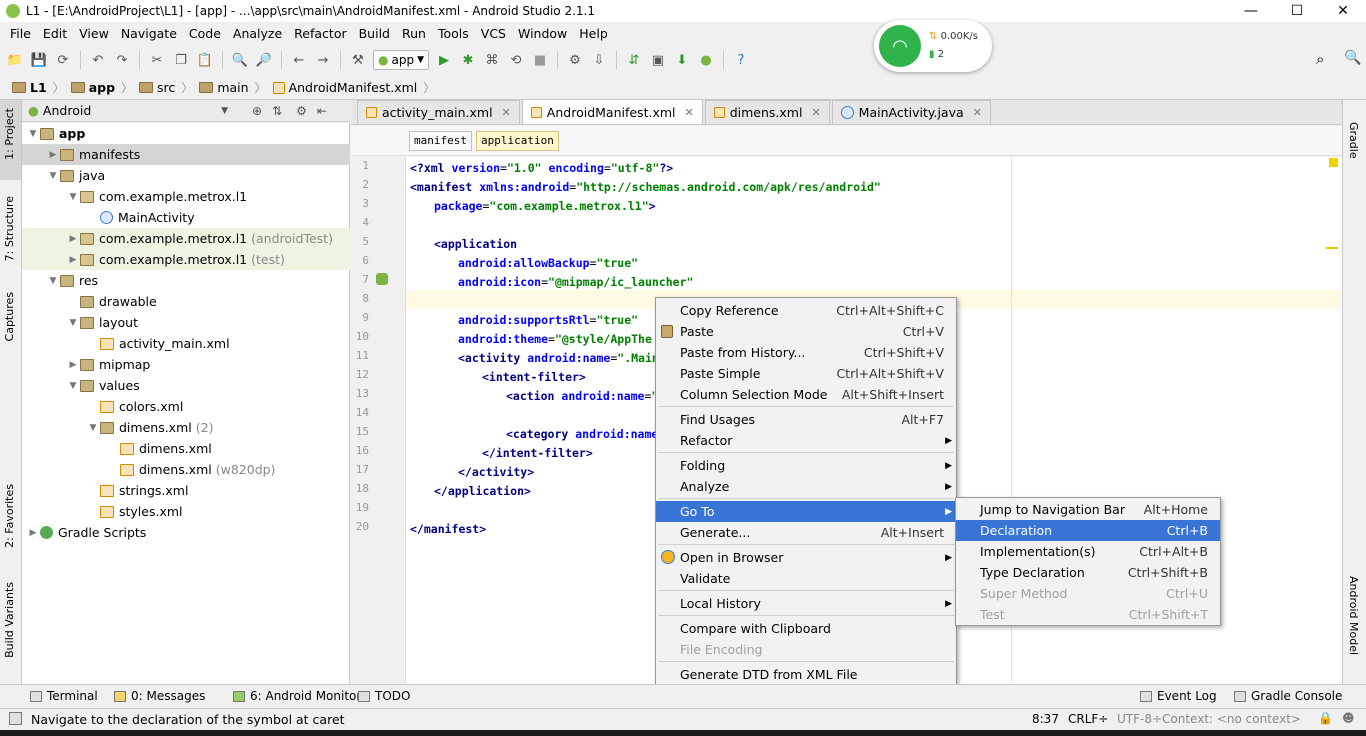  Describe the element at coordinates (15, 60) in the screenshot. I see `open-folder-icon: 📁` at that location.